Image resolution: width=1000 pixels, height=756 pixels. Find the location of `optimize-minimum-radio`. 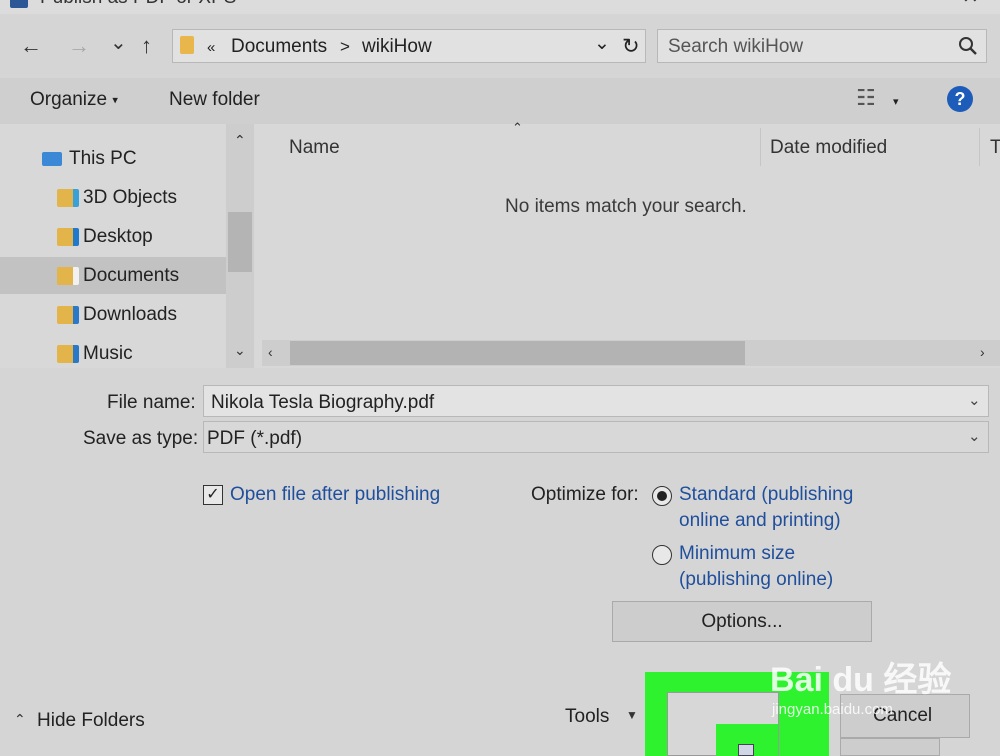

optimize-minimum-radio is located at coordinates (662, 555).